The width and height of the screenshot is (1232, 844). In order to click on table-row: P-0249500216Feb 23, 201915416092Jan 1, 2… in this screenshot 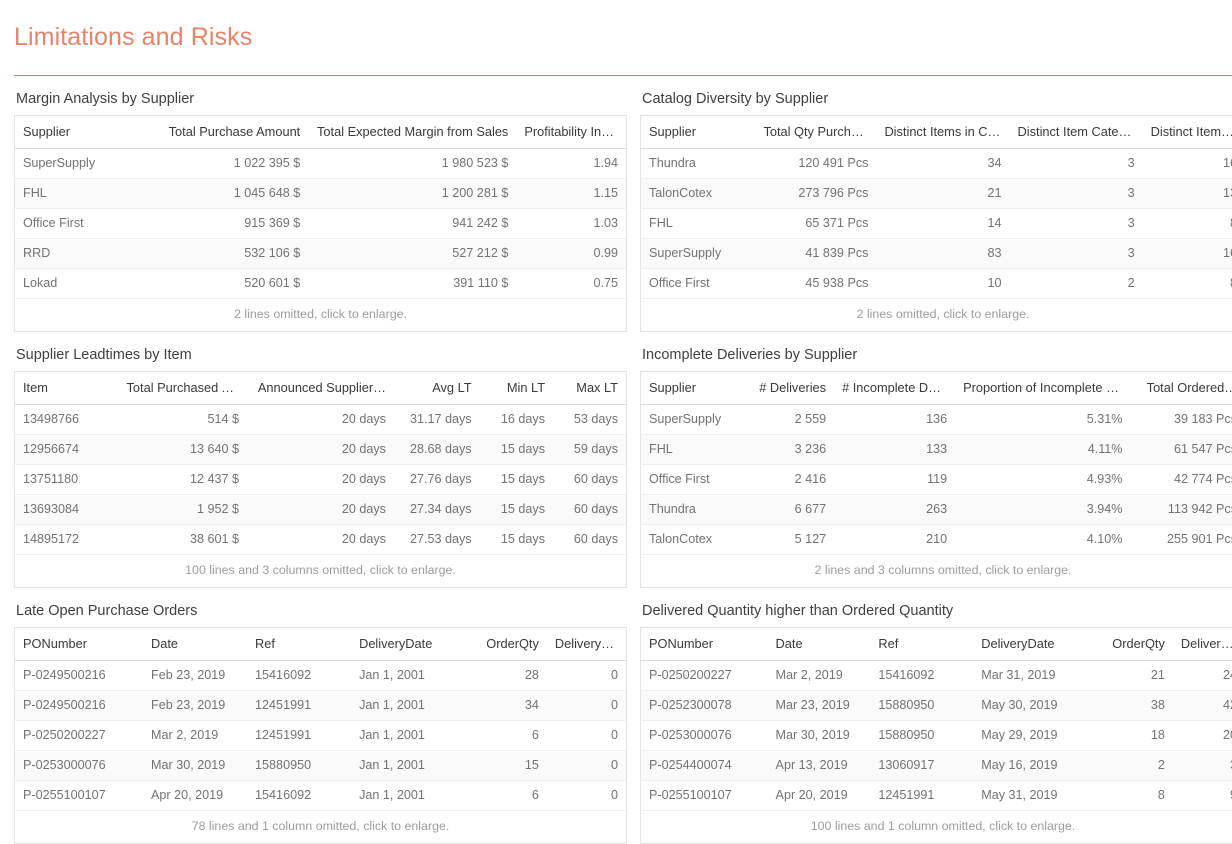, I will do `click(321, 675)`.